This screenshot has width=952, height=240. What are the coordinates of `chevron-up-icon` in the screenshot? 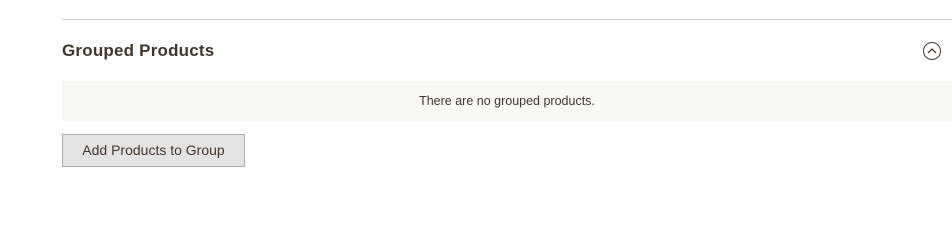 It's located at (932, 51).